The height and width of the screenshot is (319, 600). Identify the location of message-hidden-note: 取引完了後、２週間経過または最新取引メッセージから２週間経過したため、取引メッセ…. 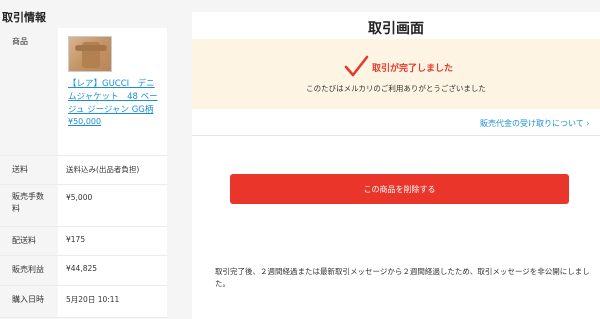
(402, 277).